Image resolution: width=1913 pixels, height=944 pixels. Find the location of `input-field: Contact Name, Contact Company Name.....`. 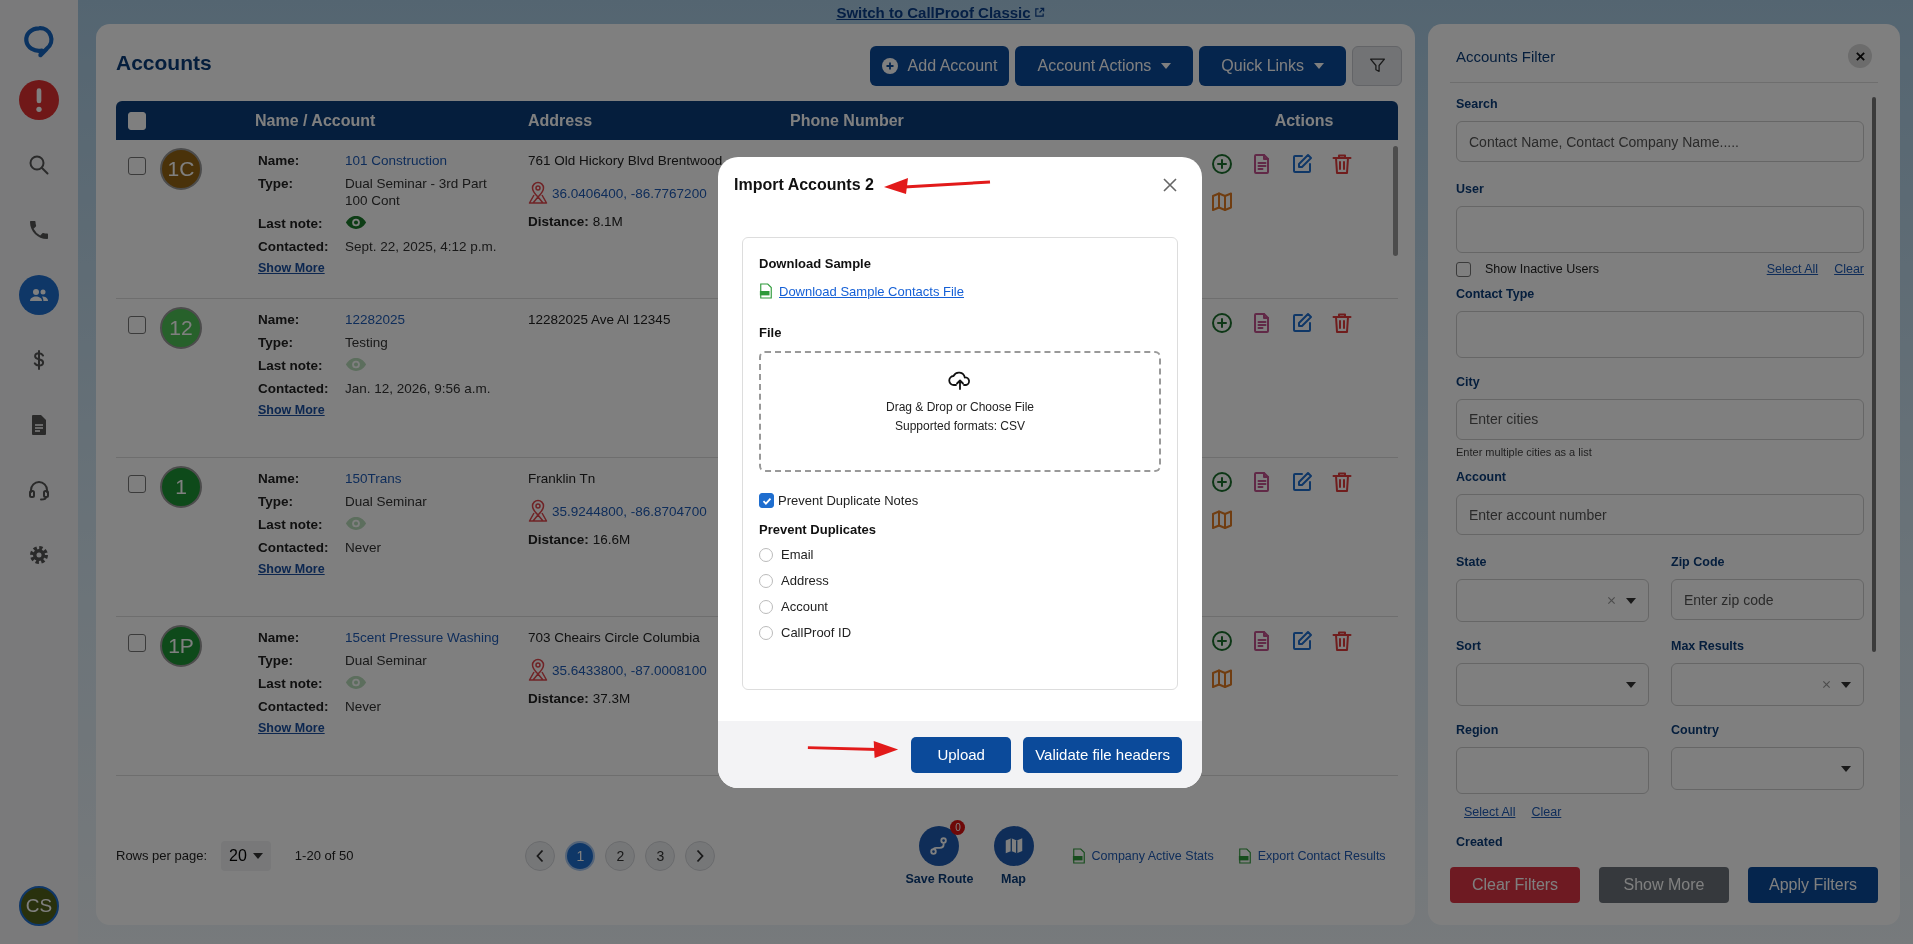

input-field: Contact Name, Contact Company Name..... is located at coordinates (1660, 141).